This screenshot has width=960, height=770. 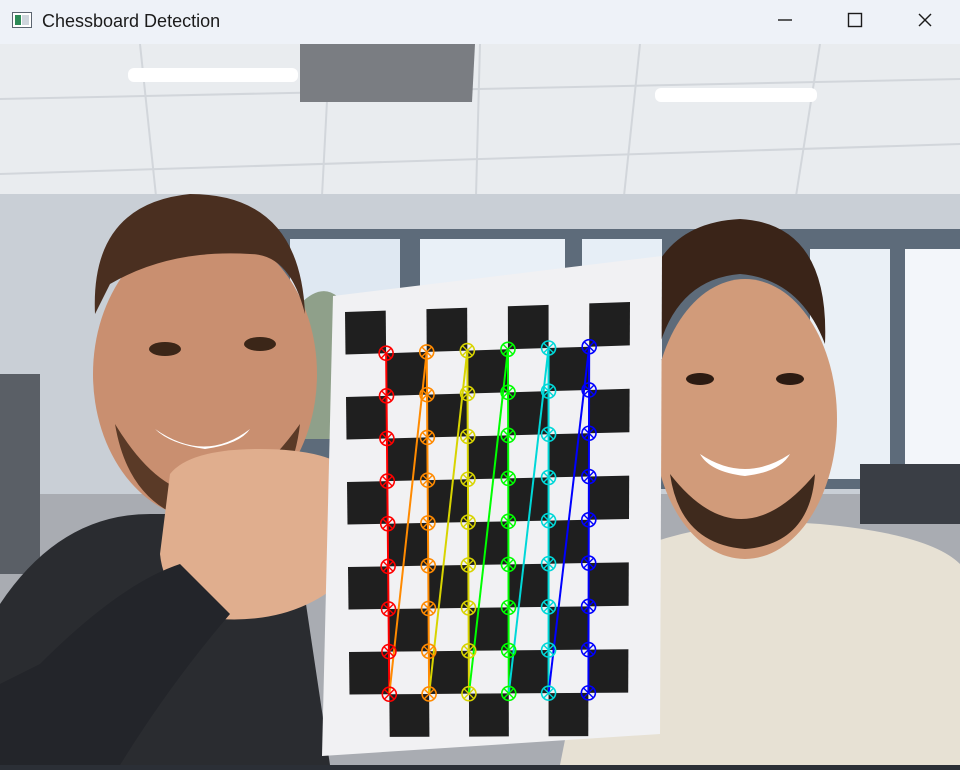 I want to click on window-bottom-edge, so click(x=480, y=767).